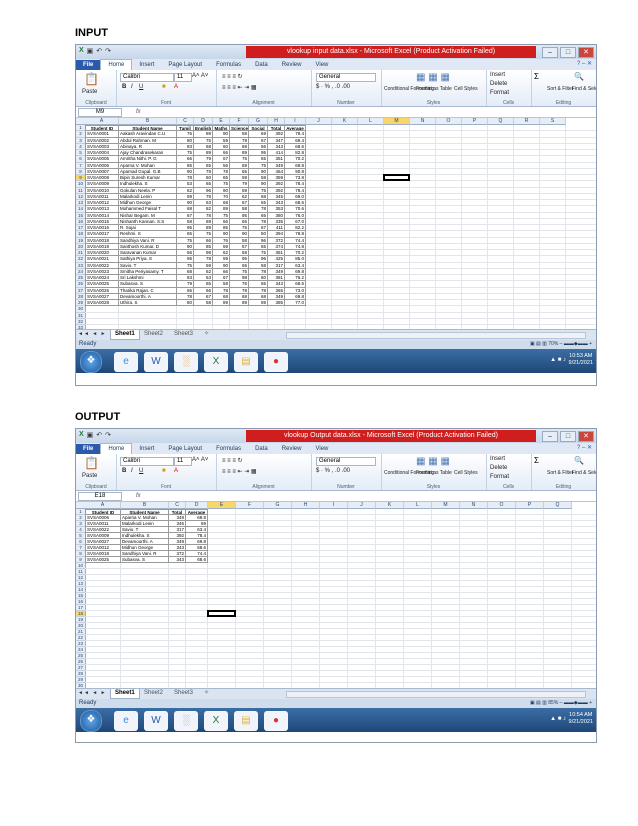  Describe the element at coordinates (177, 560) in the screenshot. I see `table-cell: 343` at that location.